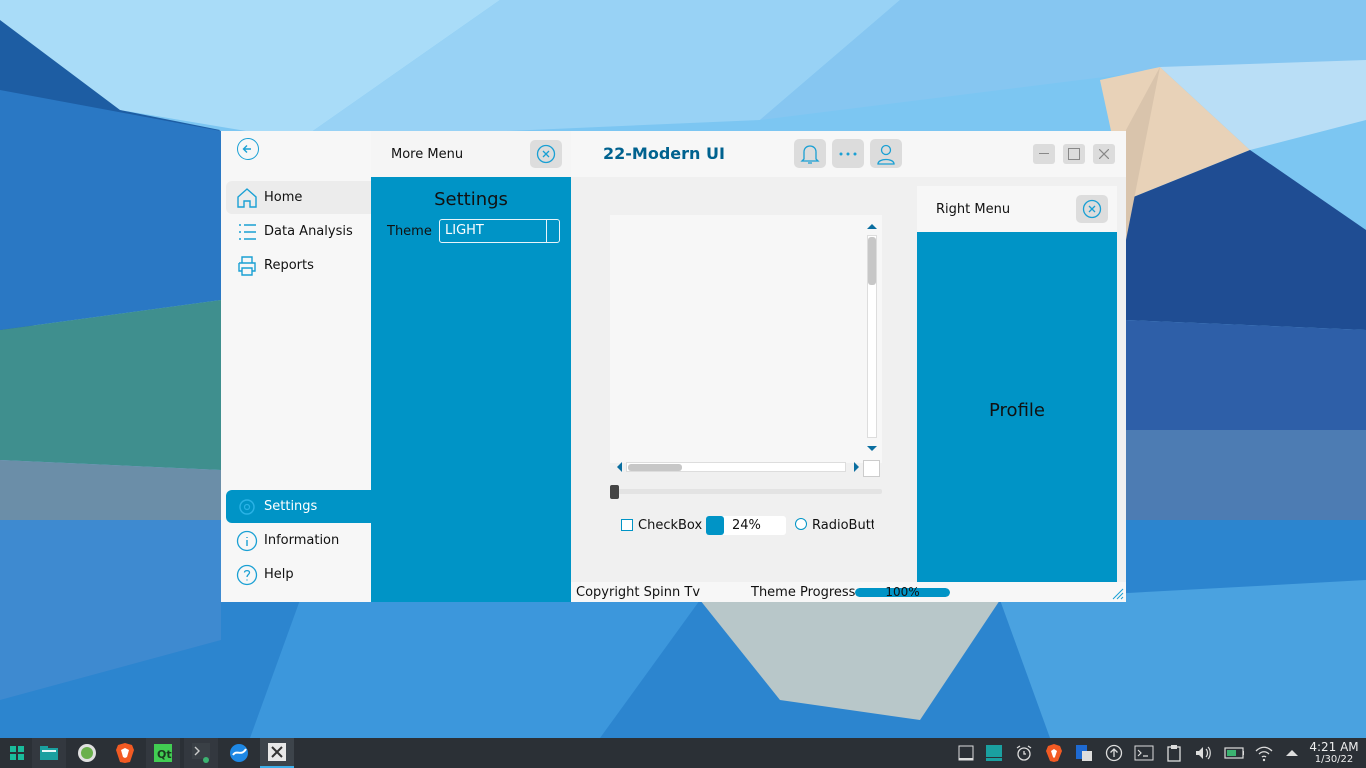 The width and height of the screenshot is (1366, 768). I want to click on menu-item-label: Home, so click(283, 197).